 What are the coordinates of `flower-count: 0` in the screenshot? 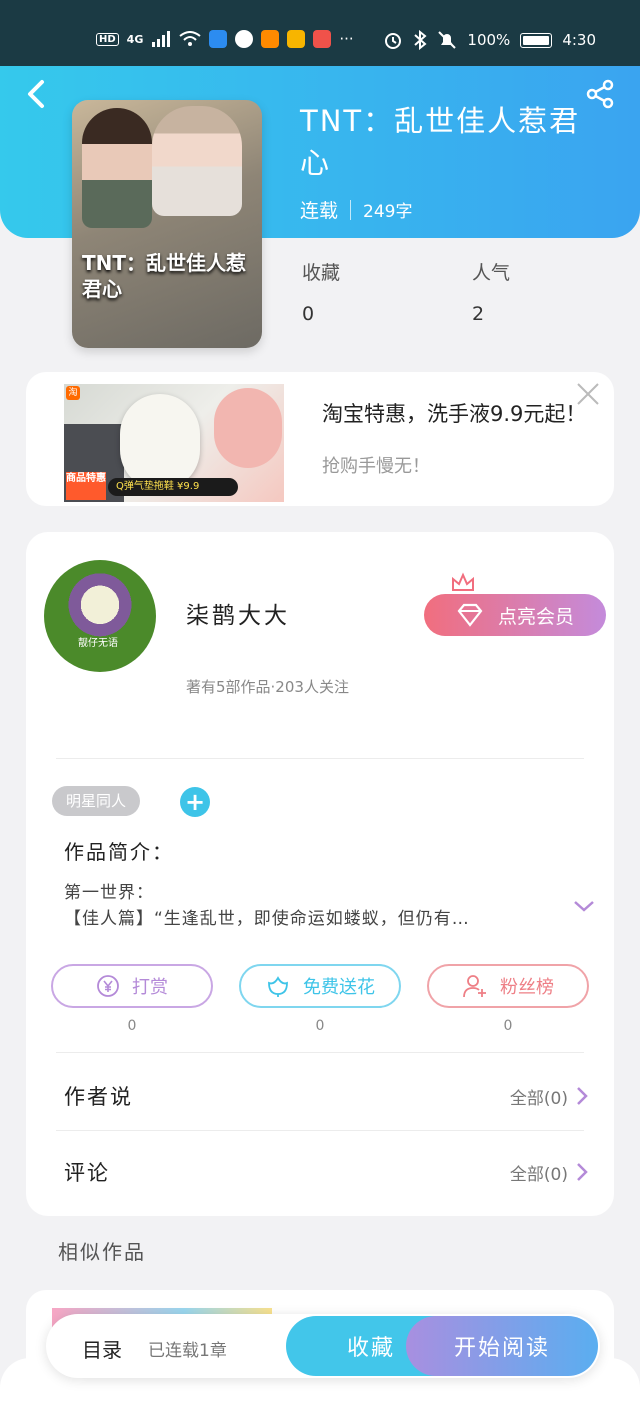 It's located at (320, 1026).